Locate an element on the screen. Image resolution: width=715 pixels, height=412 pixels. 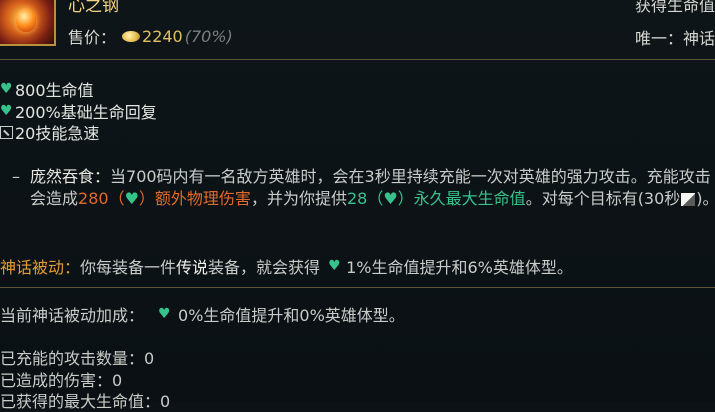
stat-text: 20技能急速 is located at coordinates (57, 133).